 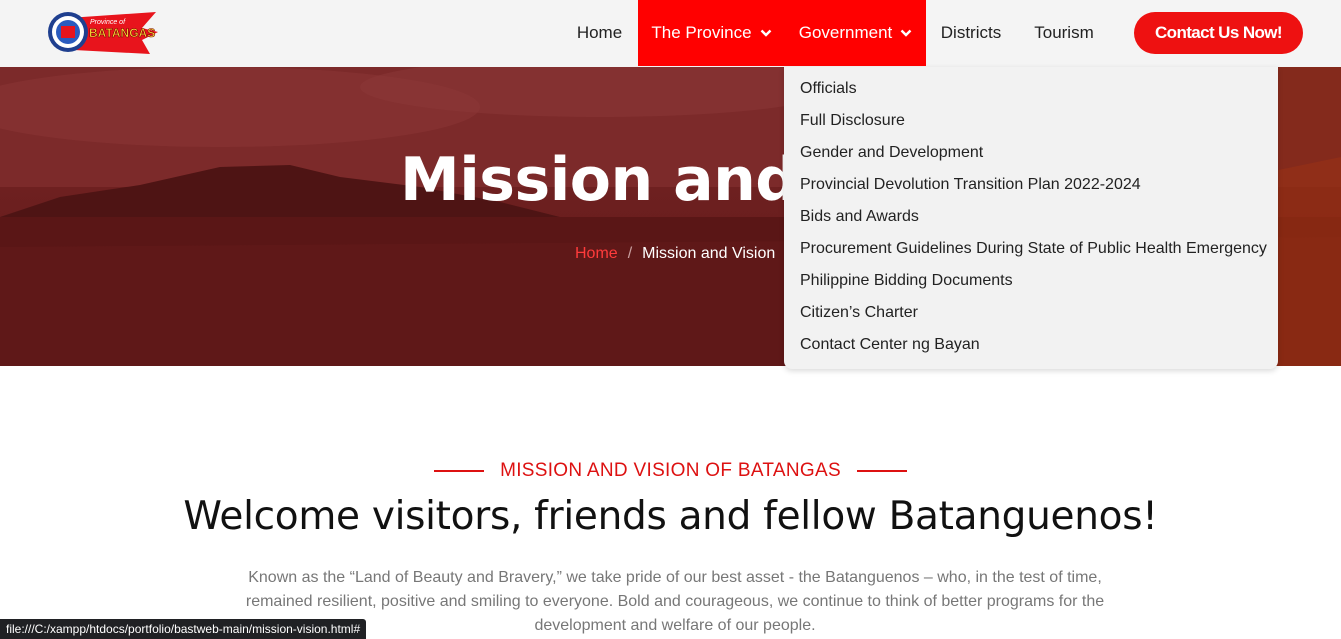 I want to click on batangas-logo: Province of BATANGAS, so click(x=103, y=33).